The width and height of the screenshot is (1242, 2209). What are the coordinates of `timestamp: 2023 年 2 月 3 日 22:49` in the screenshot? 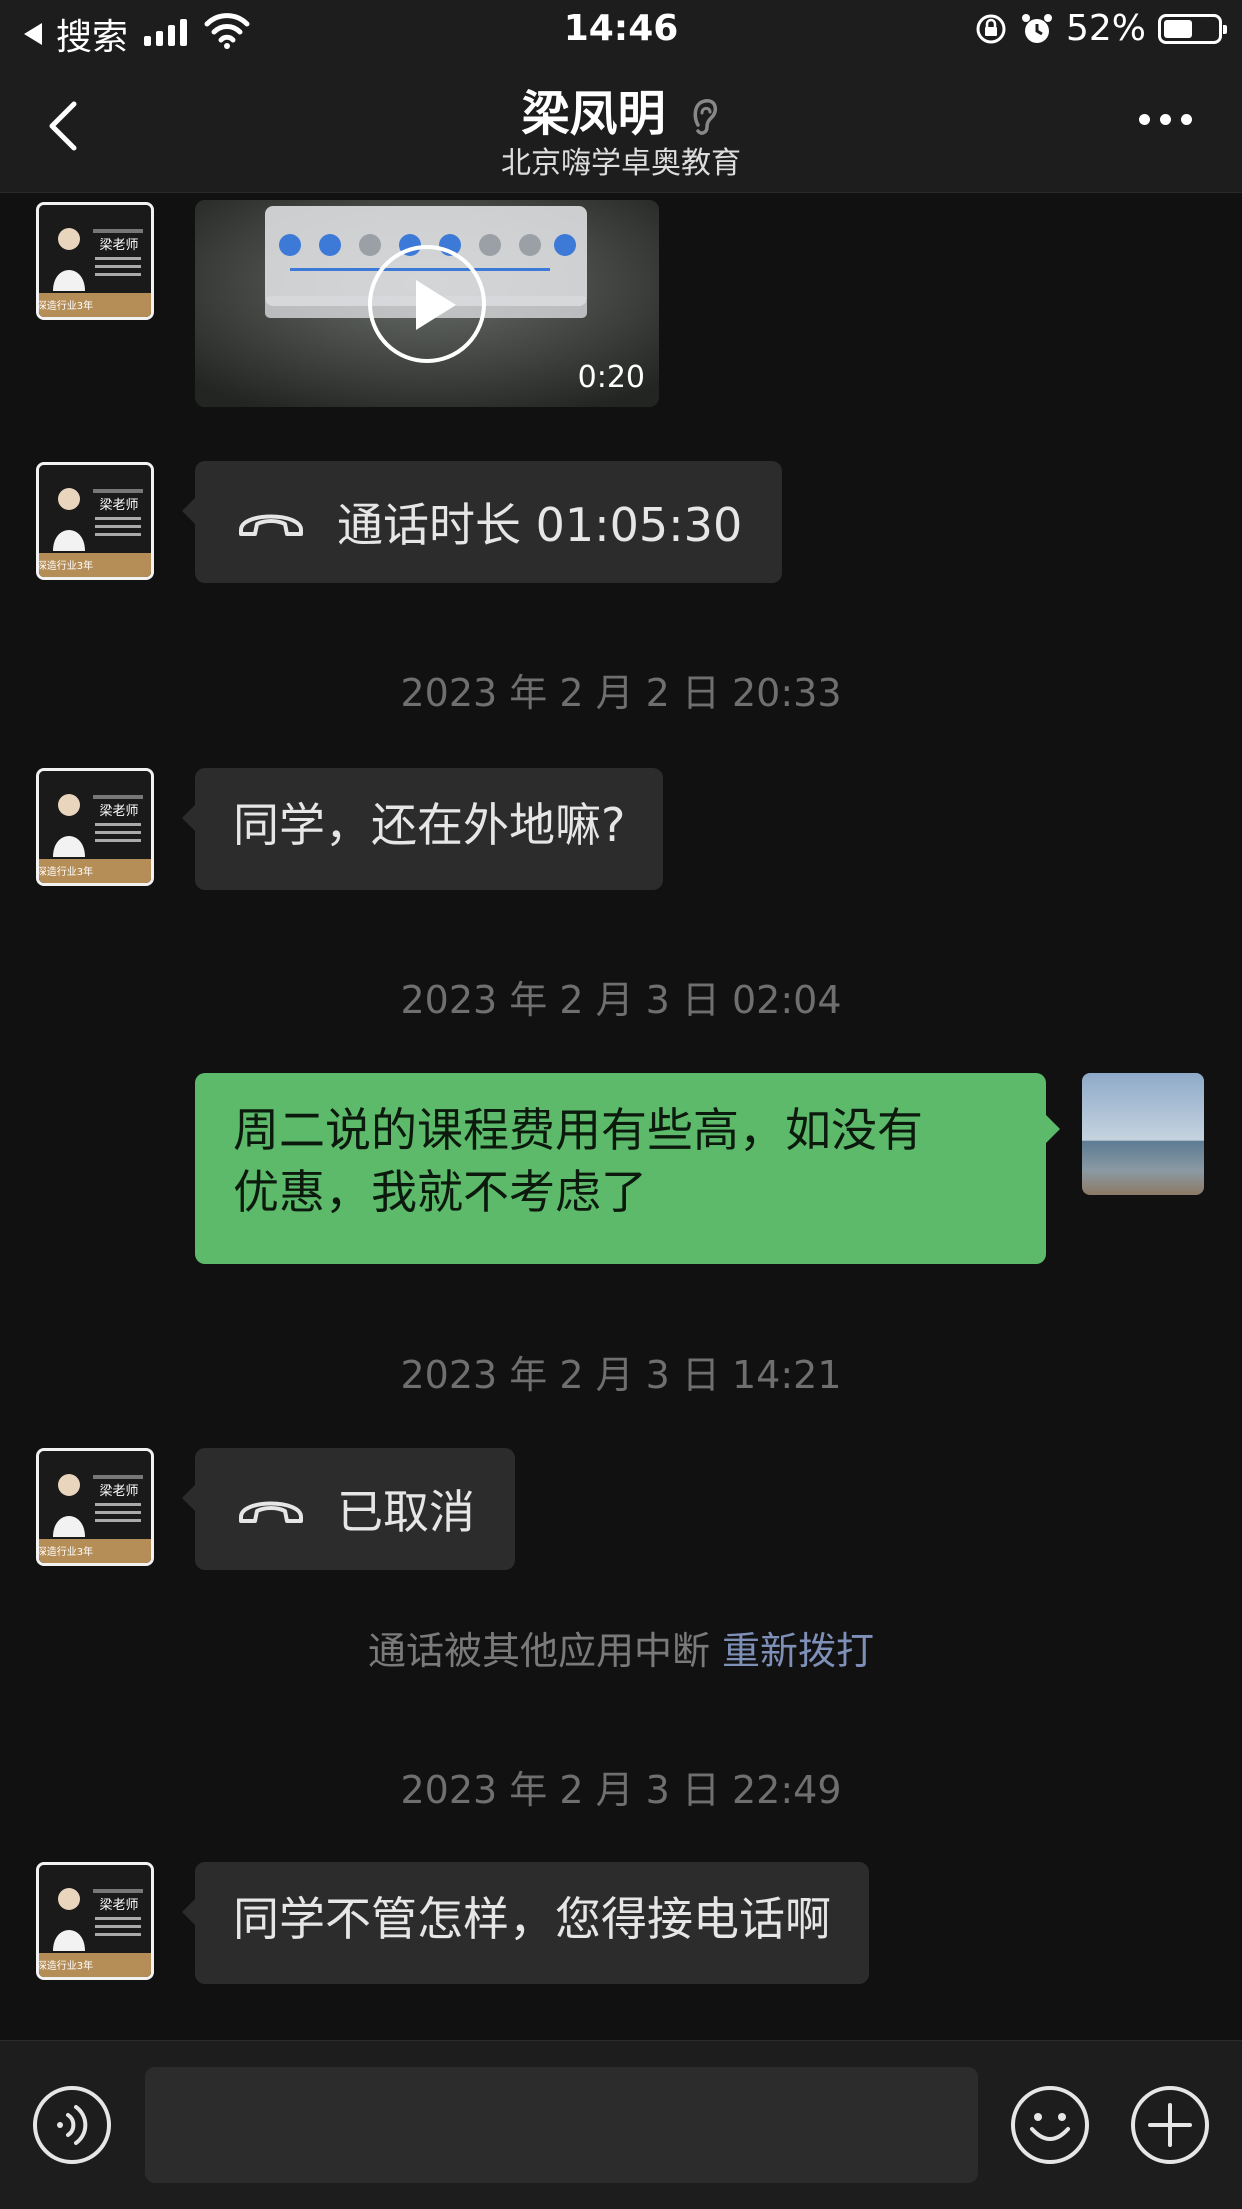 It's located at (621, 1790).